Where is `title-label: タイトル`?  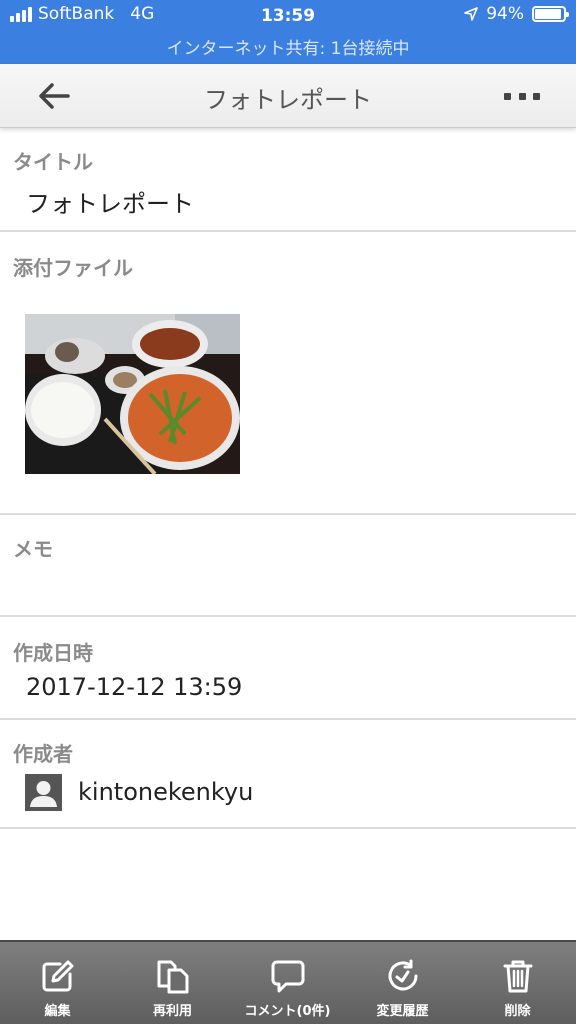
title-label: タイトル is located at coordinates (53, 162).